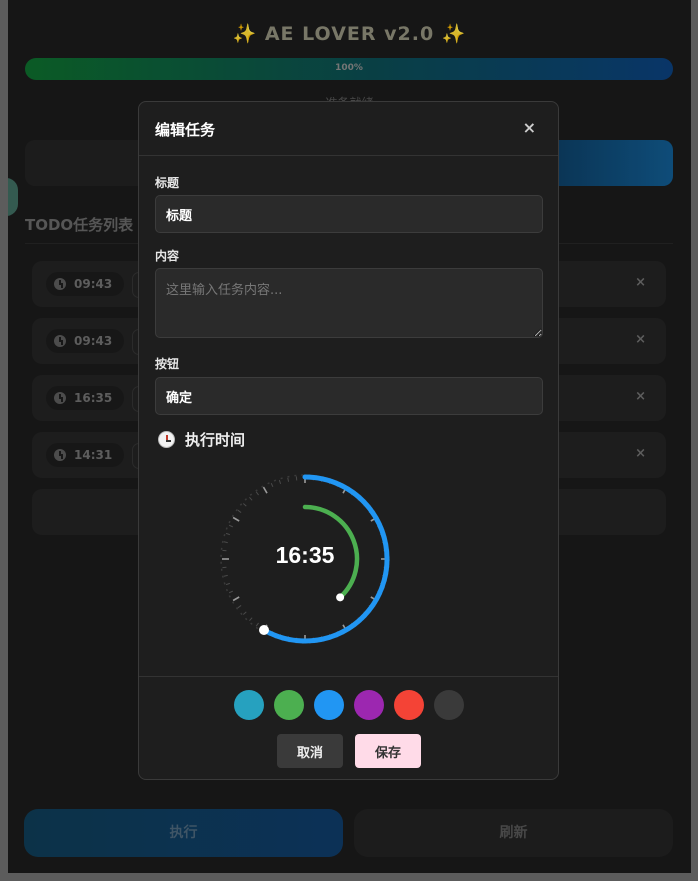 This screenshot has width=698, height=881. I want to click on exec-time-label: 执行时间, so click(215, 440).